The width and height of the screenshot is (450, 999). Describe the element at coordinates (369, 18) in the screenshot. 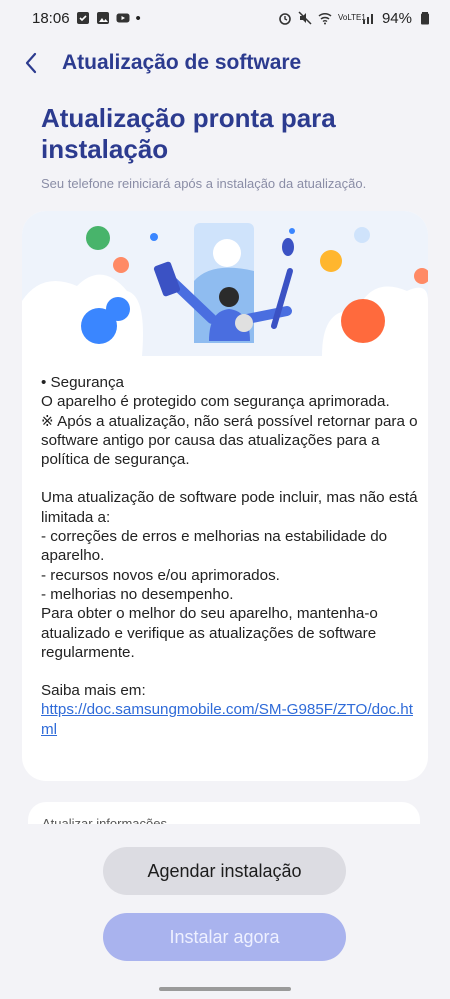

I see `signal-icon` at that location.